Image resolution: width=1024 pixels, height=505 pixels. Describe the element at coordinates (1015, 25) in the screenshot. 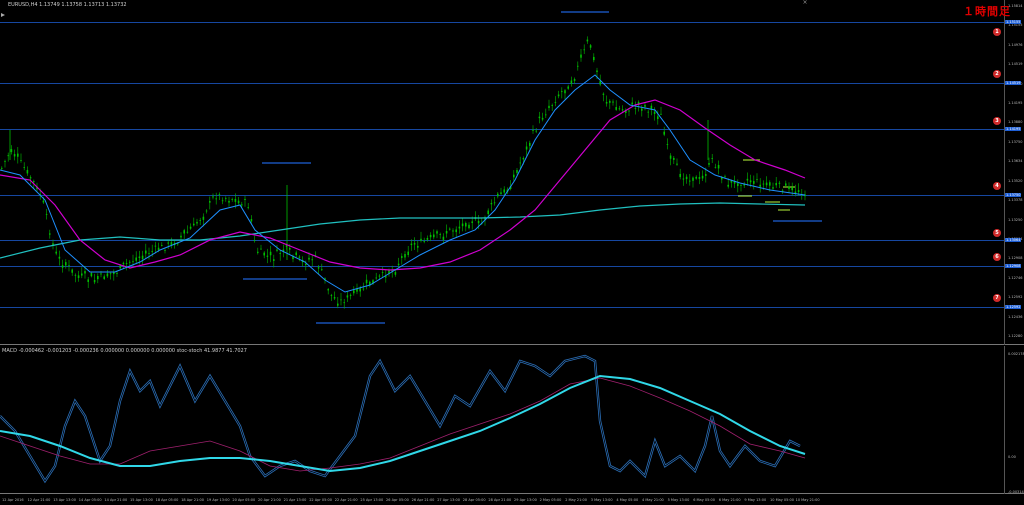

I see `price-label: 1.15155` at that location.